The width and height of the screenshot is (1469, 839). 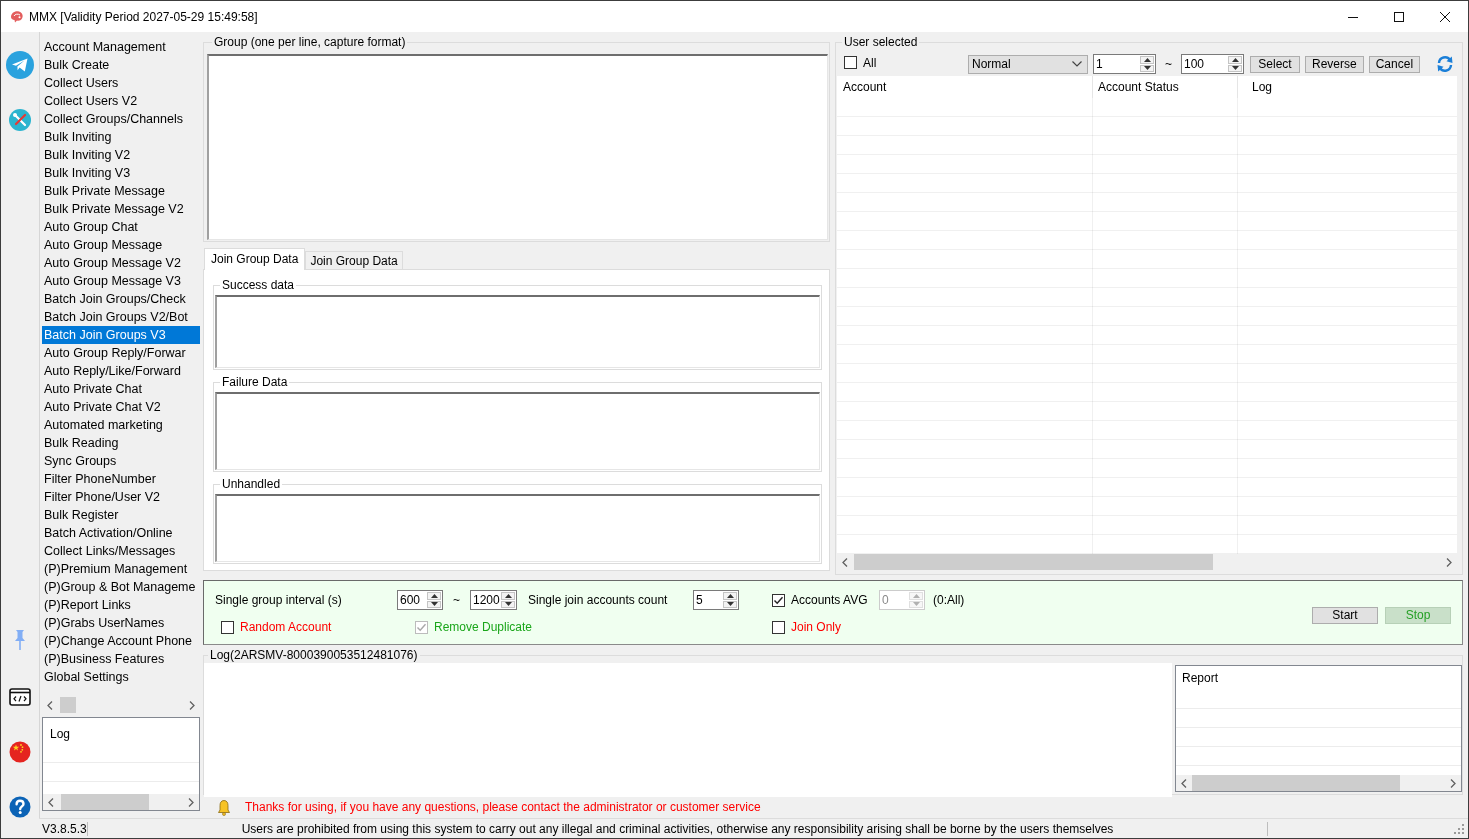 I want to click on field-hint: (0:All), so click(x=949, y=600).